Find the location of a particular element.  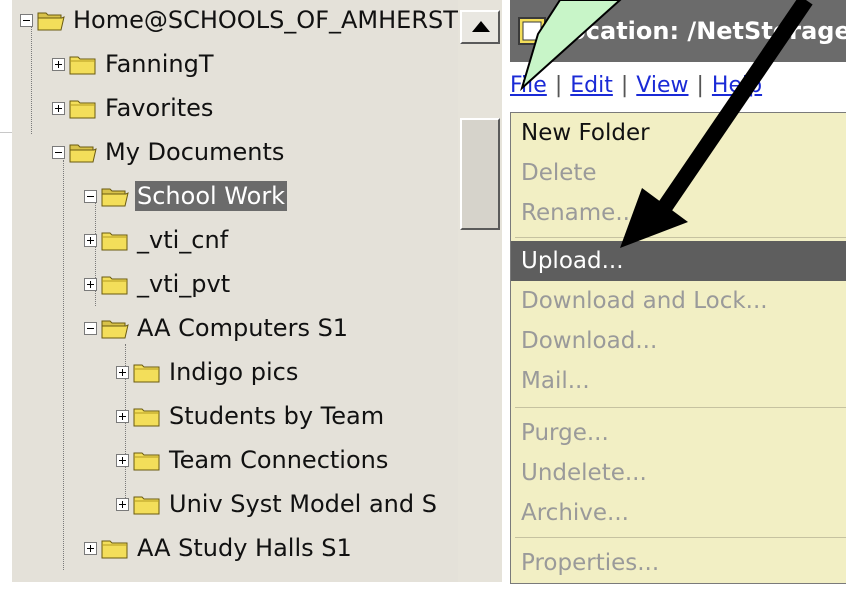

tree-item-favorites: Favorites is located at coordinates (133, 108).